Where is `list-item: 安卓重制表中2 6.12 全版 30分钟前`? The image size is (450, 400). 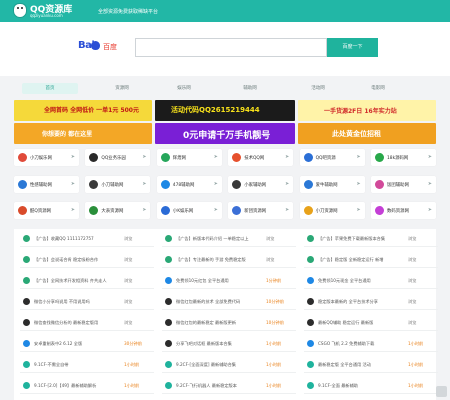
list-item: 安卓重制表中2 6.12 全版 30分钟前 is located at coordinates (87, 344).